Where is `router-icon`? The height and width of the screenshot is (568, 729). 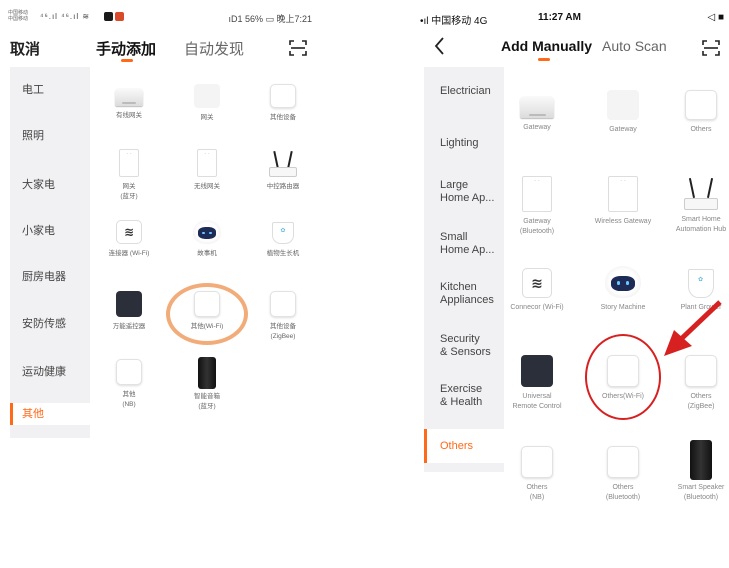 router-icon is located at coordinates (283, 163).